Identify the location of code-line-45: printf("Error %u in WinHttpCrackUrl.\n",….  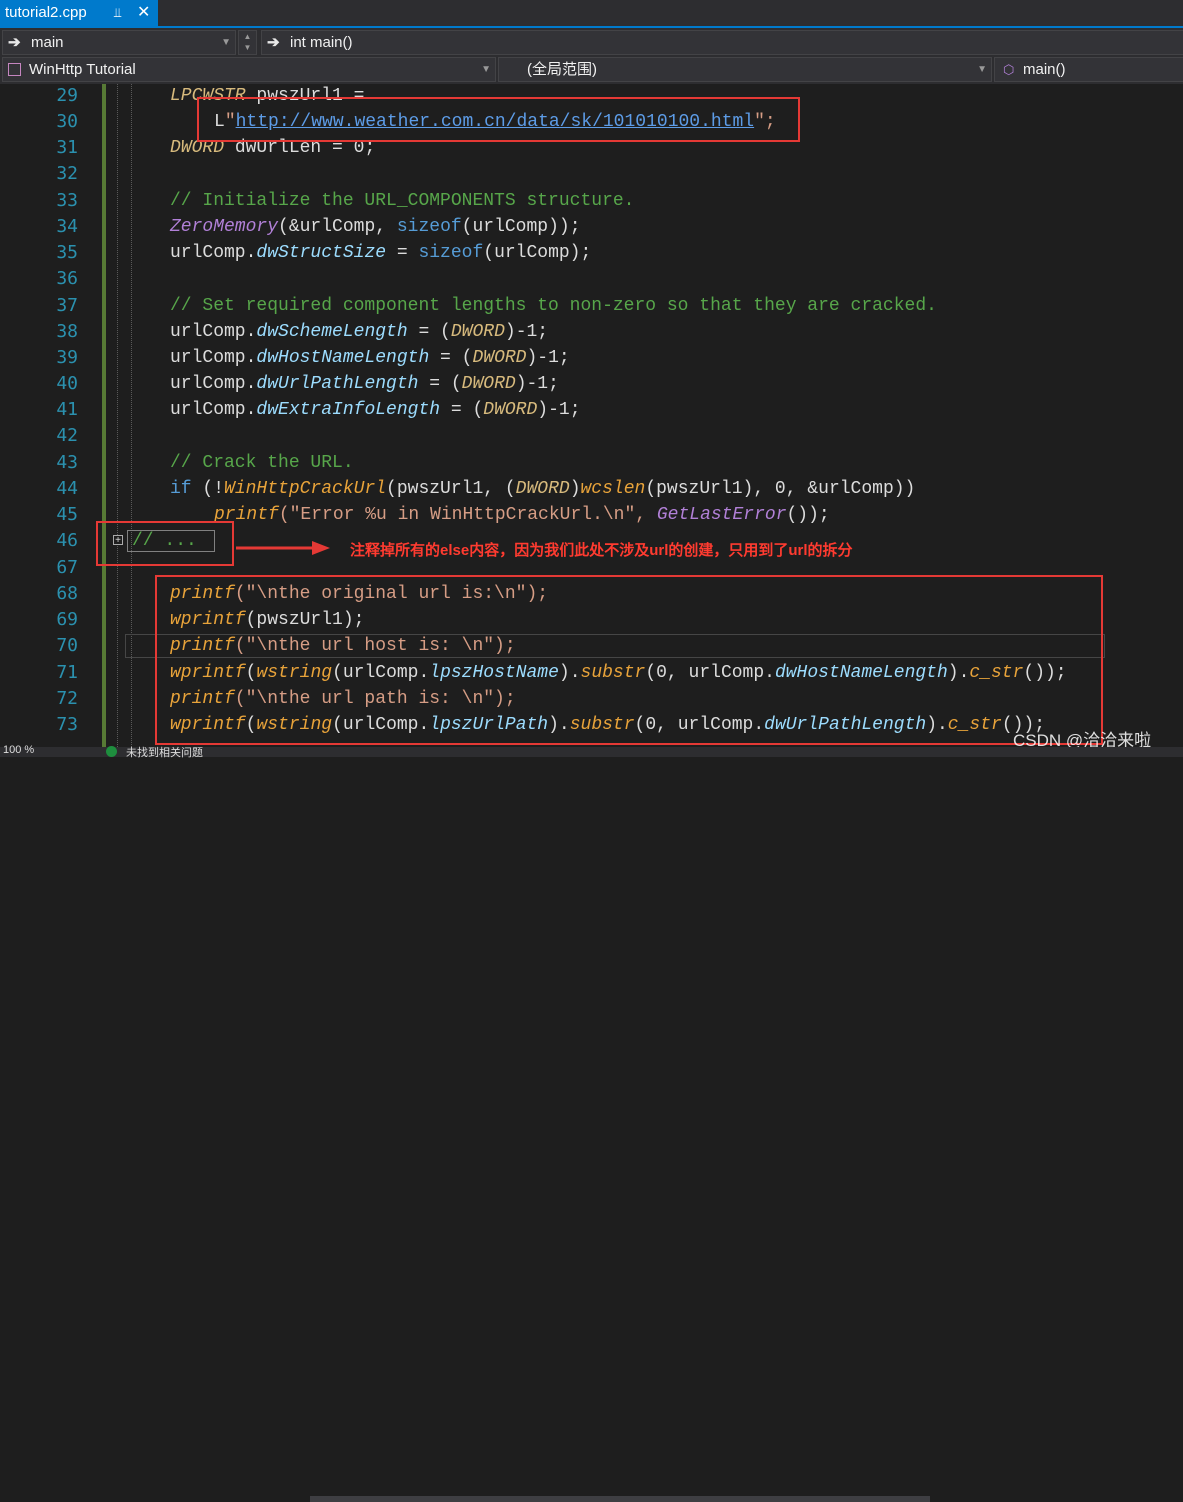
(522, 515).